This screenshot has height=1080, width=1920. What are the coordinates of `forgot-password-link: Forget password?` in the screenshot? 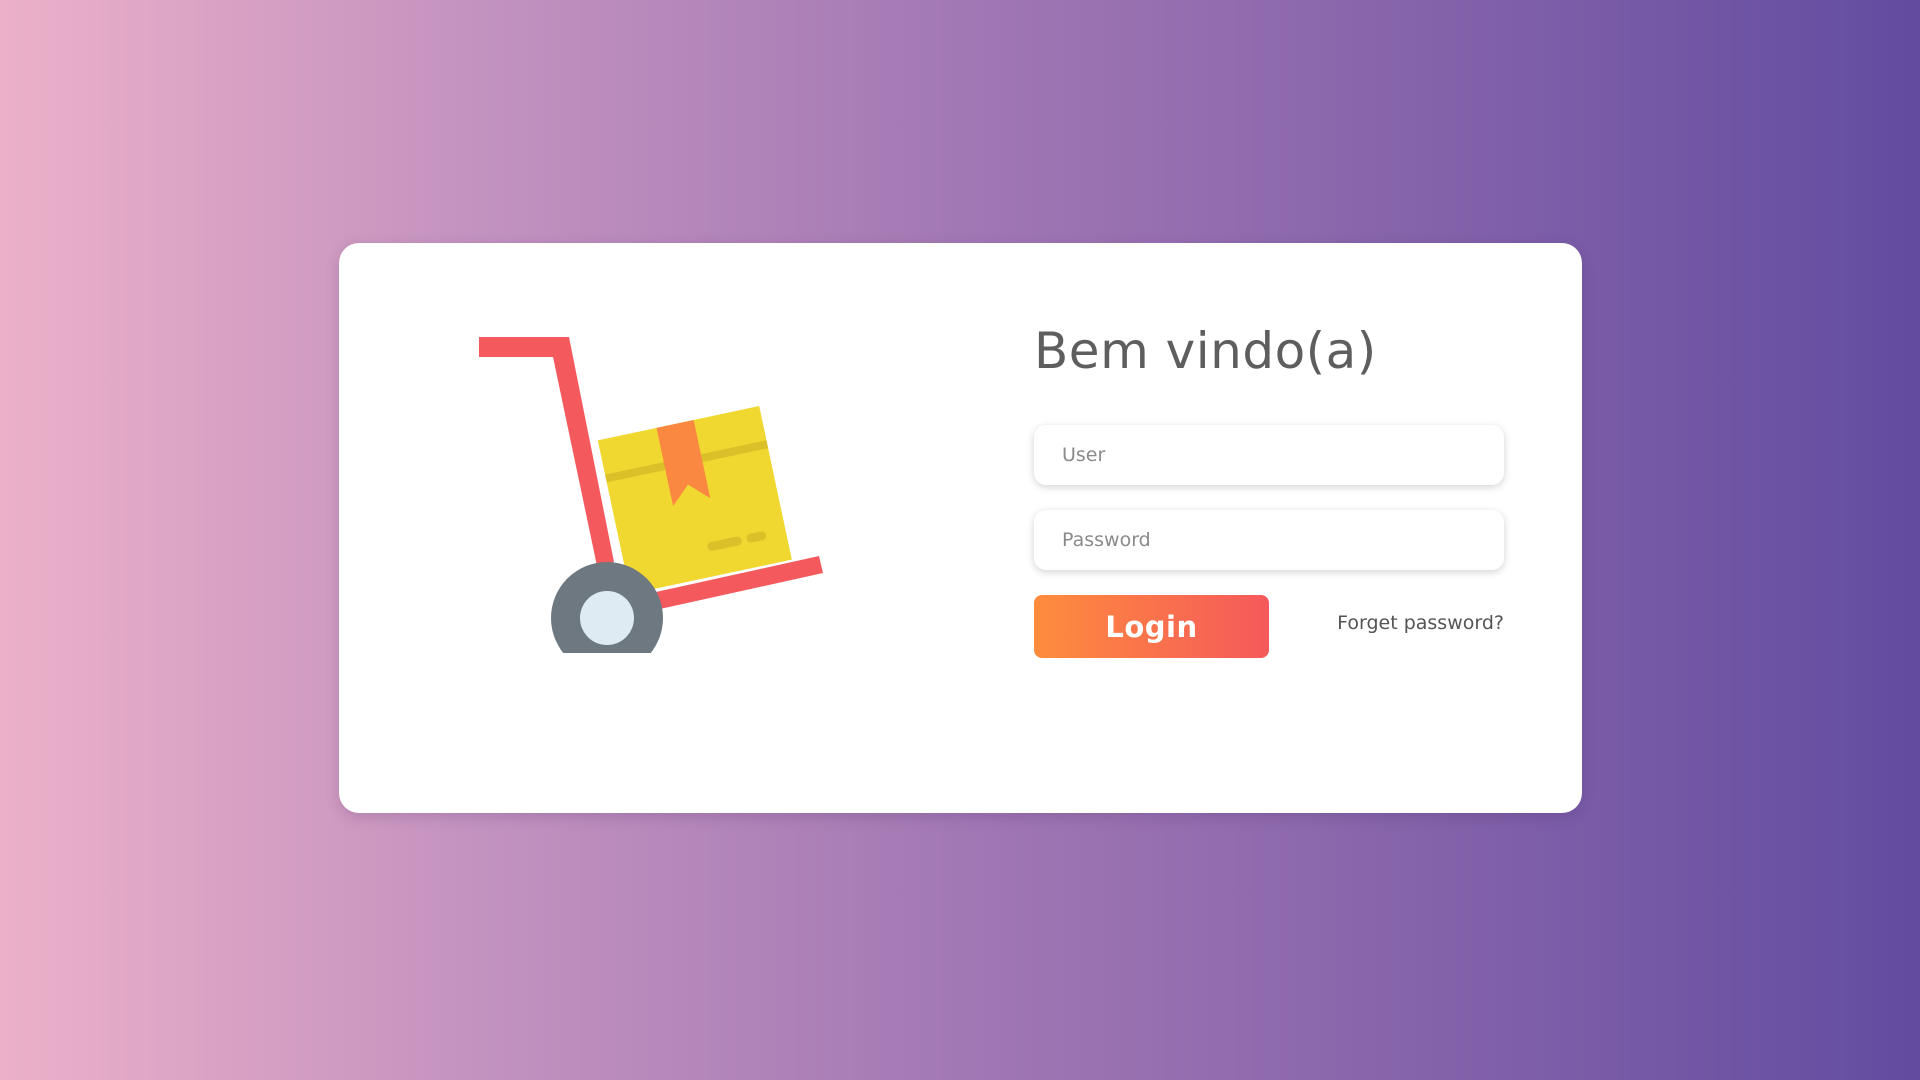 It's located at (1414, 623).